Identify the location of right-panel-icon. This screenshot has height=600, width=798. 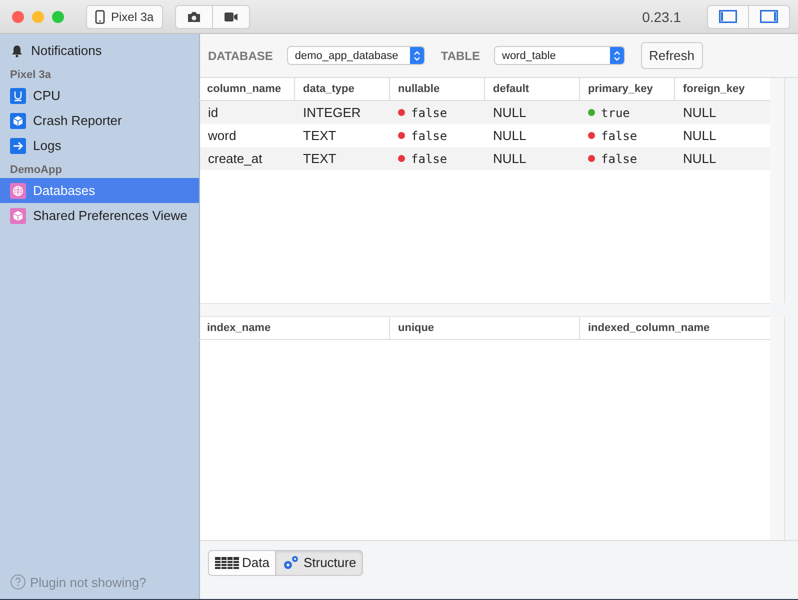
(769, 16).